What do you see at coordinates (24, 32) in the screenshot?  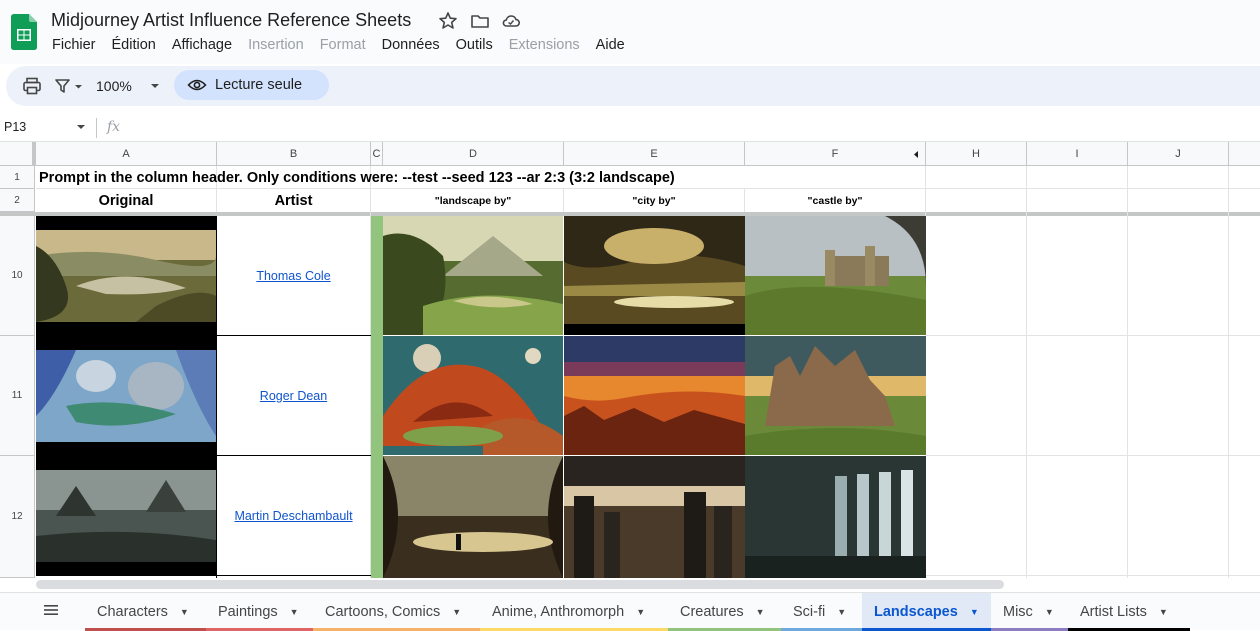 I see `sheets-logo-icon` at bounding box center [24, 32].